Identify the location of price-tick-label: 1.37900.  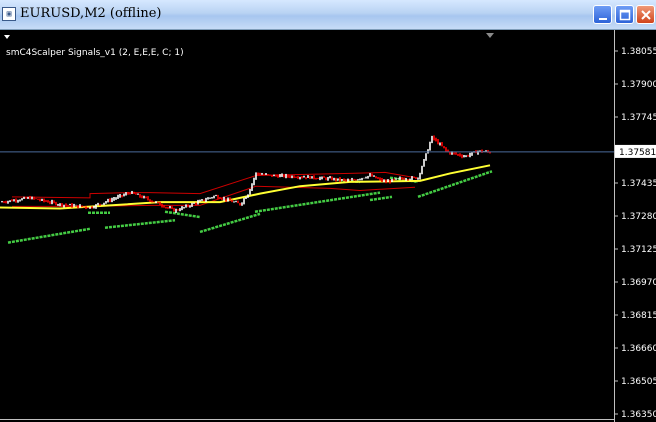
(638, 85).